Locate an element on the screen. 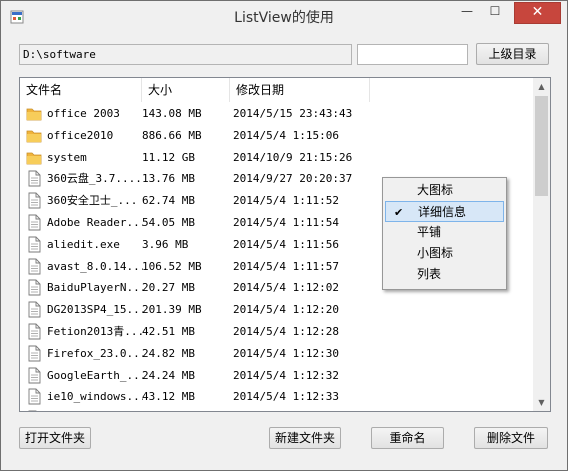  delete-file-button: 删除文件 is located at coordinates (511, 438).